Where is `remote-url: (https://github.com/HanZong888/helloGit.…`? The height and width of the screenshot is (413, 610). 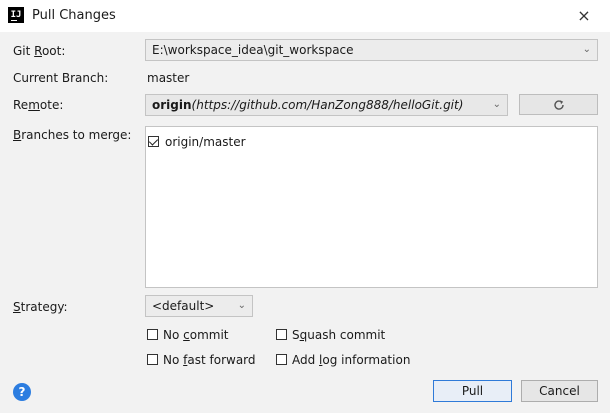 remote-url: (https://github.com/HanZong888/helloGit.… is located at coordinates (327, 105).